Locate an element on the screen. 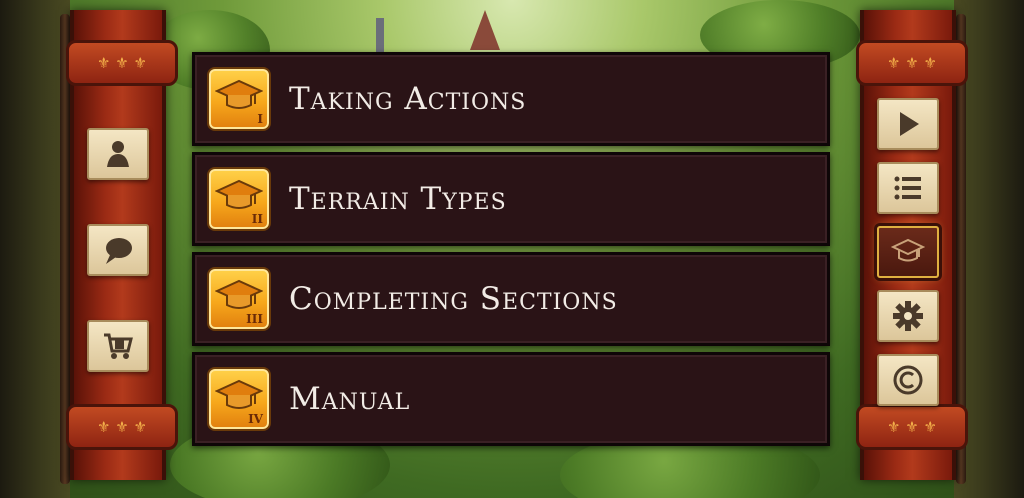 This screenshot has height=498, width=1024. list-icon is located at coordinates (907, 188).